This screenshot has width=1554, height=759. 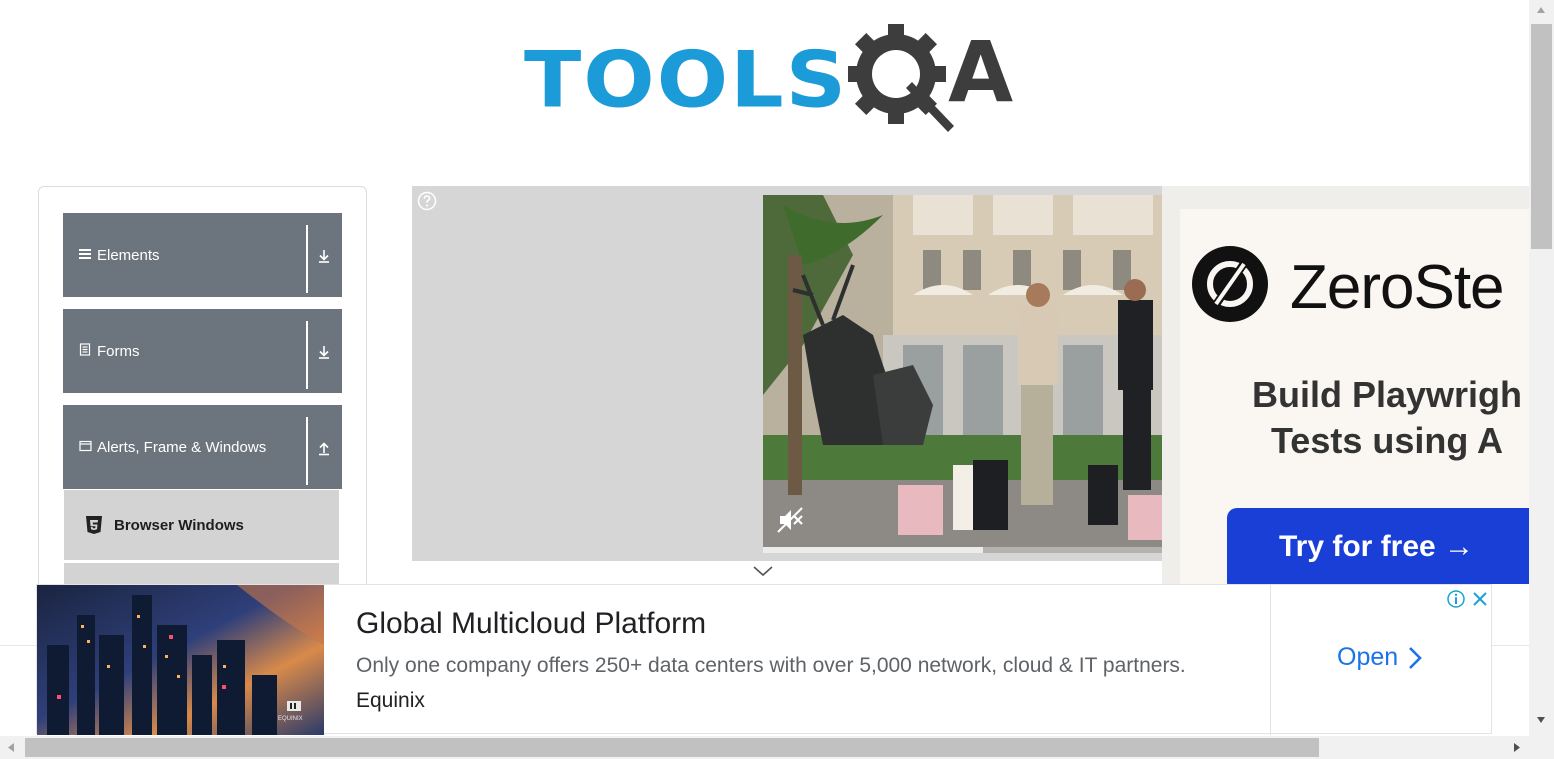 I want to click on scroll-left-arrow-icon, so click(x=11, y=747).